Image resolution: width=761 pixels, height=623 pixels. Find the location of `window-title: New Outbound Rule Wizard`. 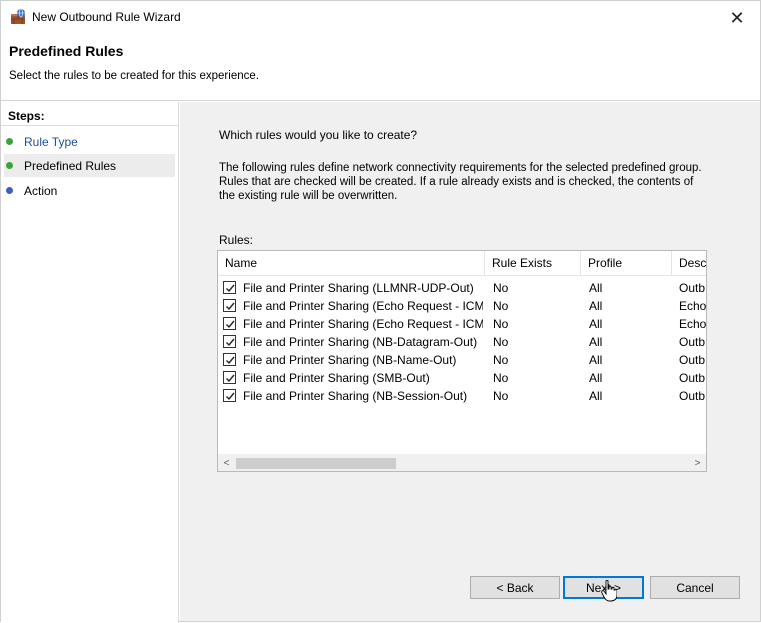

window-title: New Outbound Rule Wizard is located at coordinates (106, 17).